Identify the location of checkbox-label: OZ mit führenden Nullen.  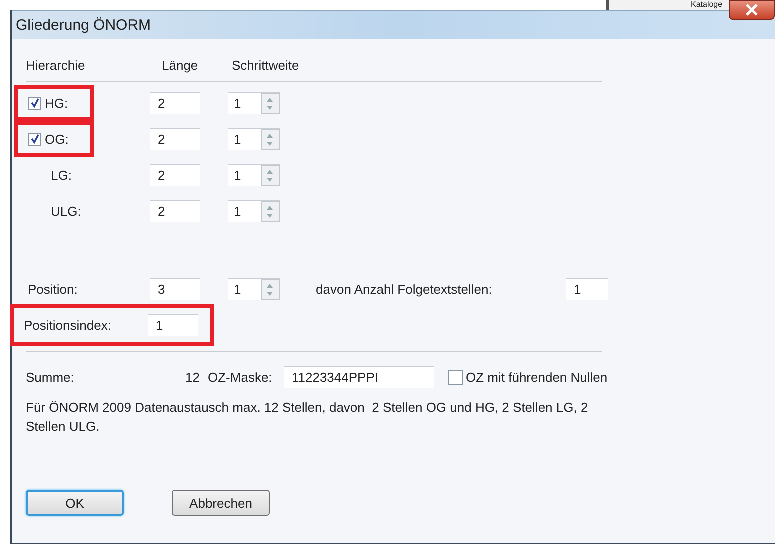
(537, 377).